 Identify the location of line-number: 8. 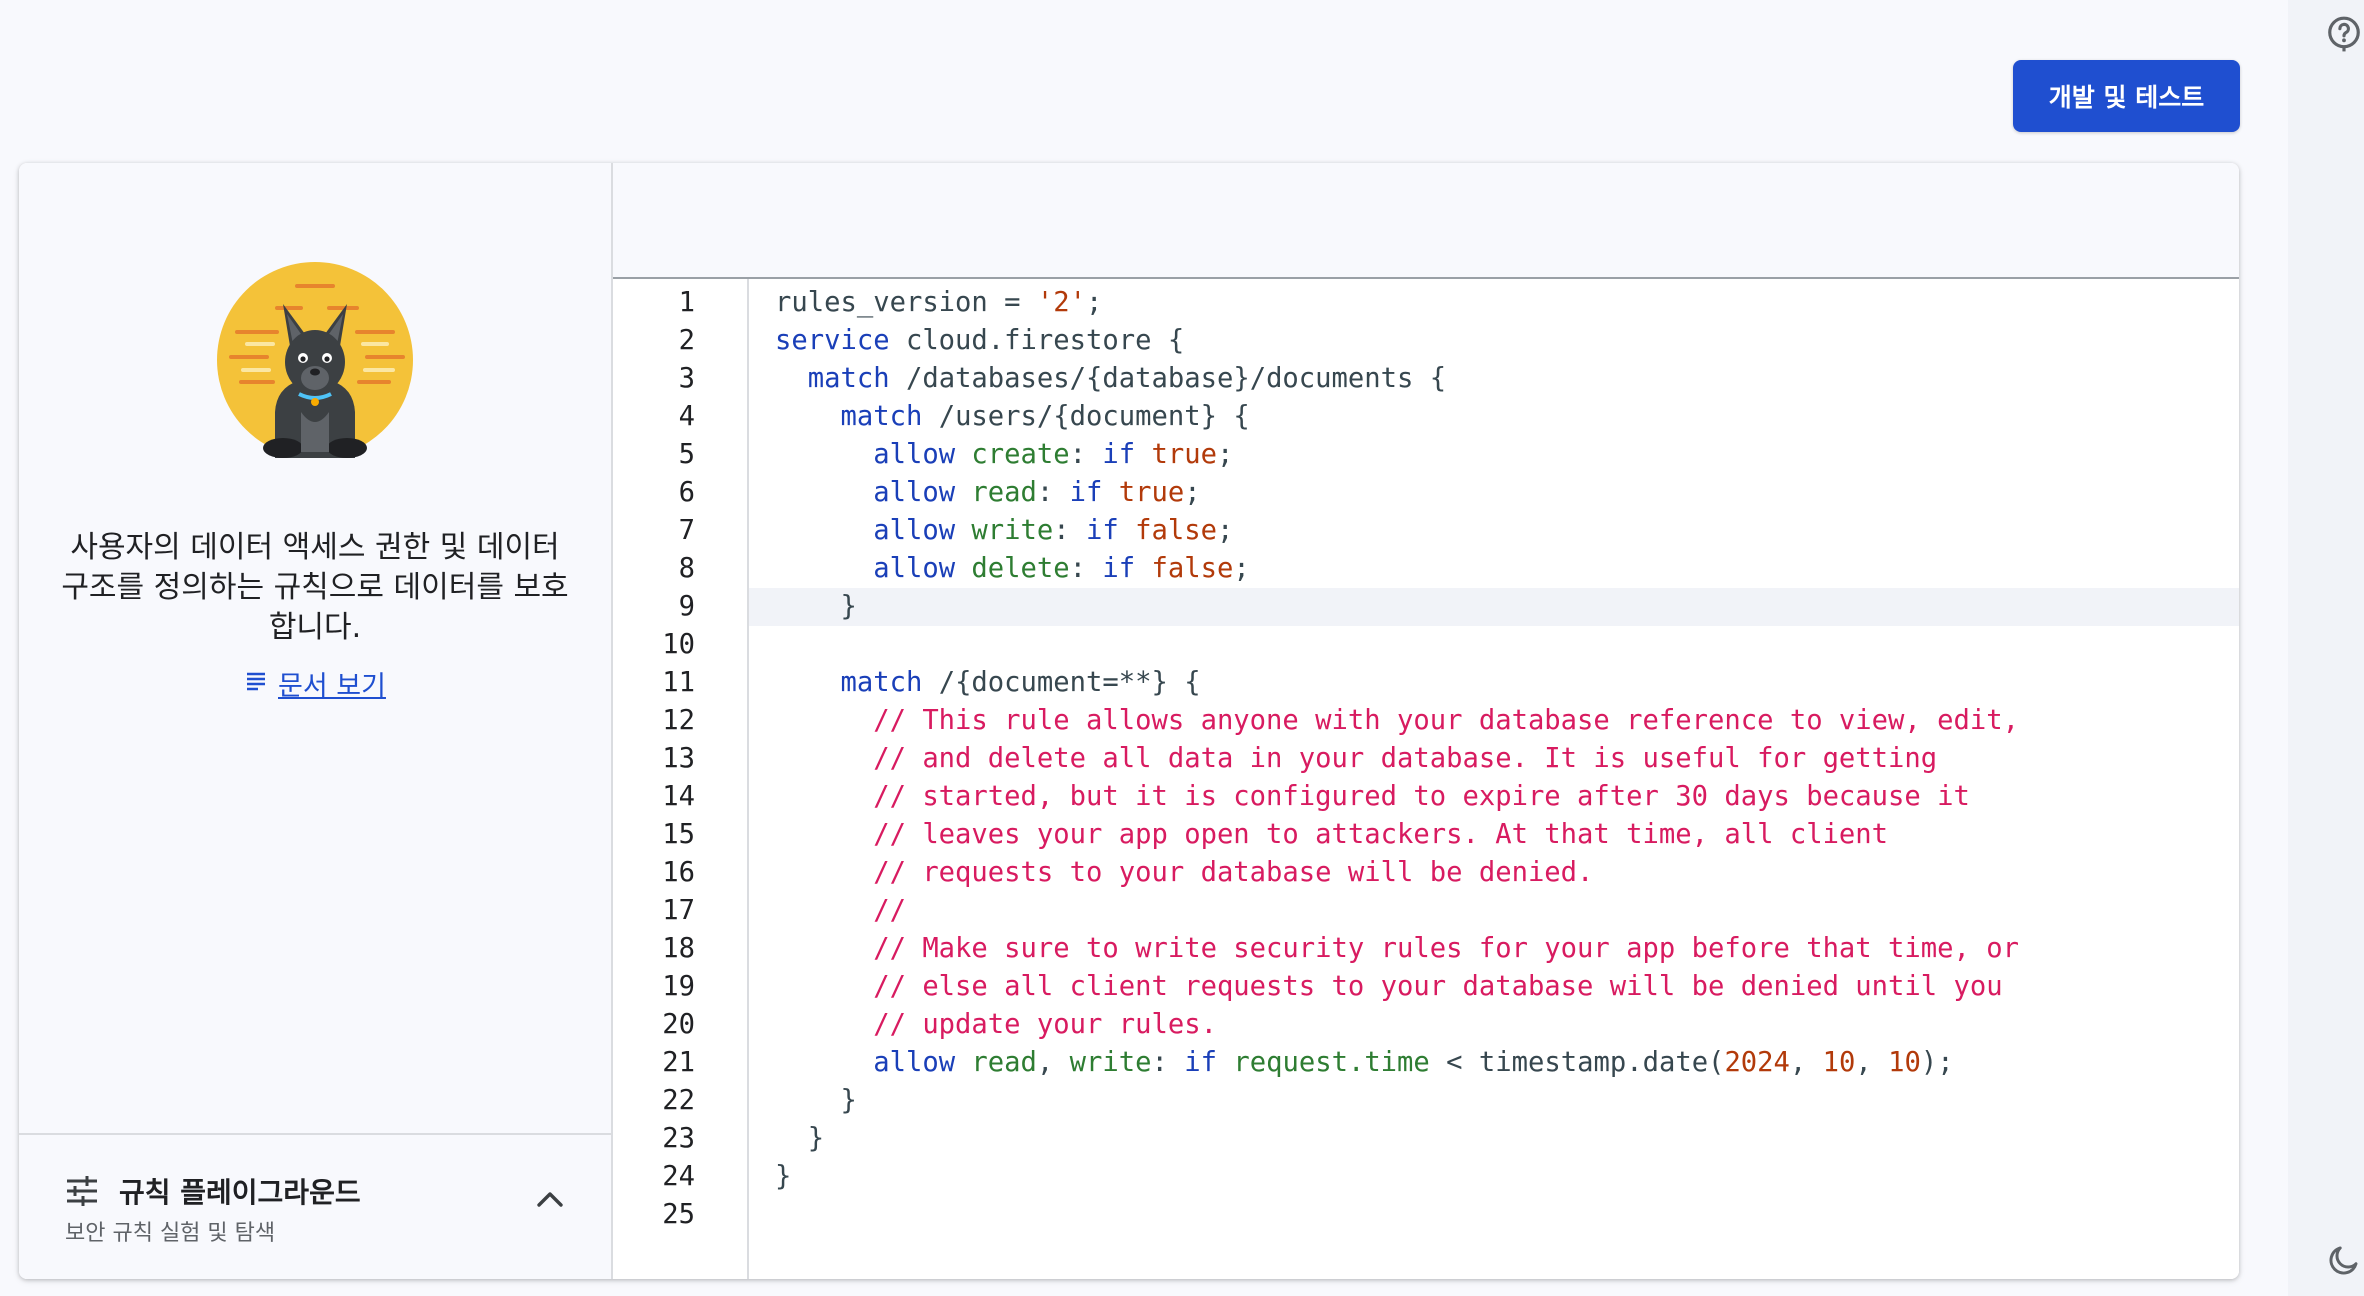
(686, 568).